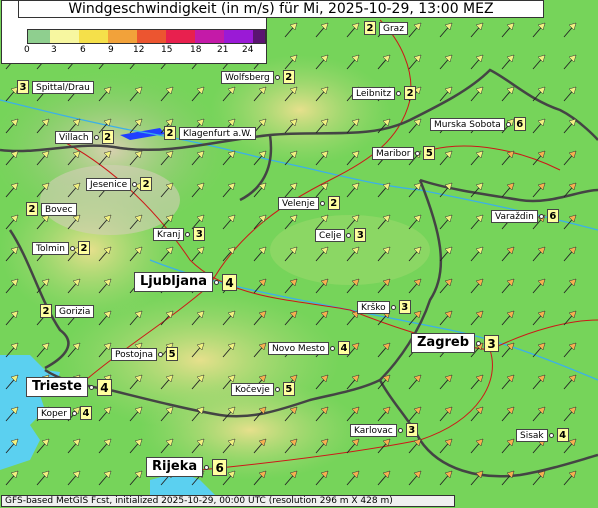  Describe the element at coordinates (252, 389) in the screenshot. I see `city-name: Kočevje` at that location.